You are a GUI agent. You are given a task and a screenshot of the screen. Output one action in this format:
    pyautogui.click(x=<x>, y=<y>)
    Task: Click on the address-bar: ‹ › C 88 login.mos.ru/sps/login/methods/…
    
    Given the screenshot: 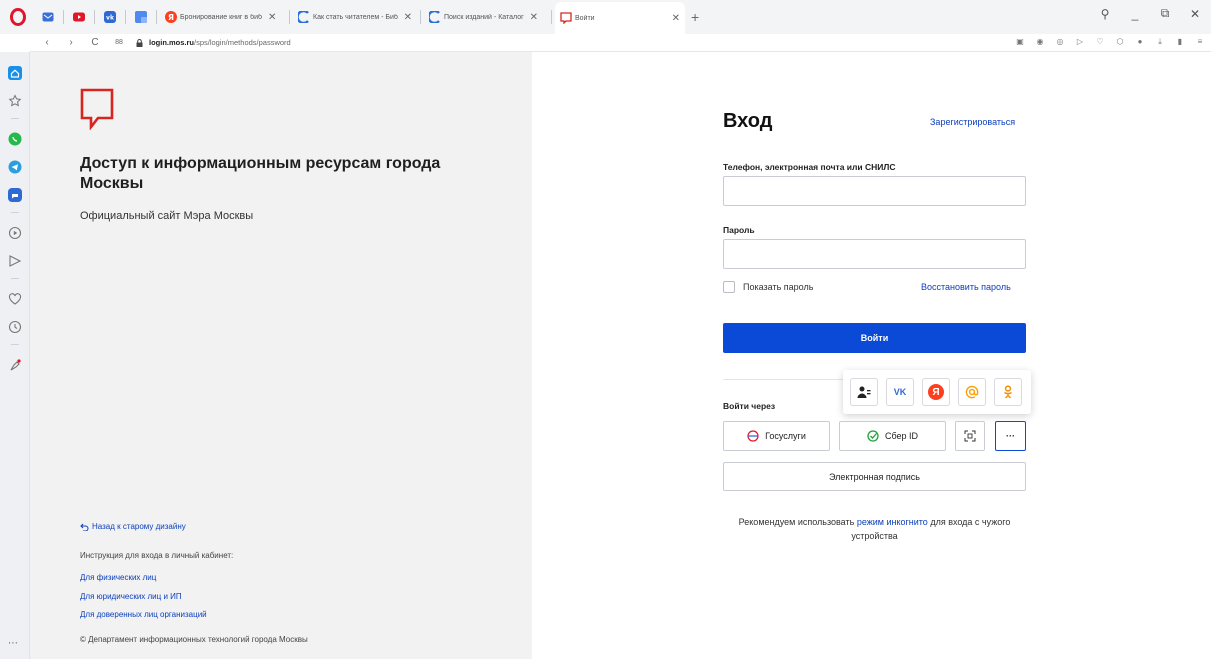 What is the action you would take?
    pyautogui.click(x=620, y=43)
    